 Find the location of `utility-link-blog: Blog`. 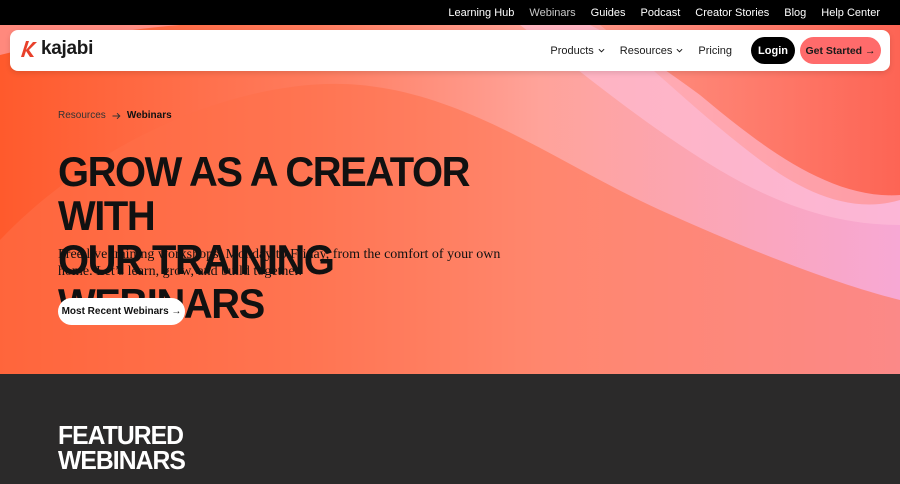

utility-link-blog: Blog is located at coordinates (795, 13).